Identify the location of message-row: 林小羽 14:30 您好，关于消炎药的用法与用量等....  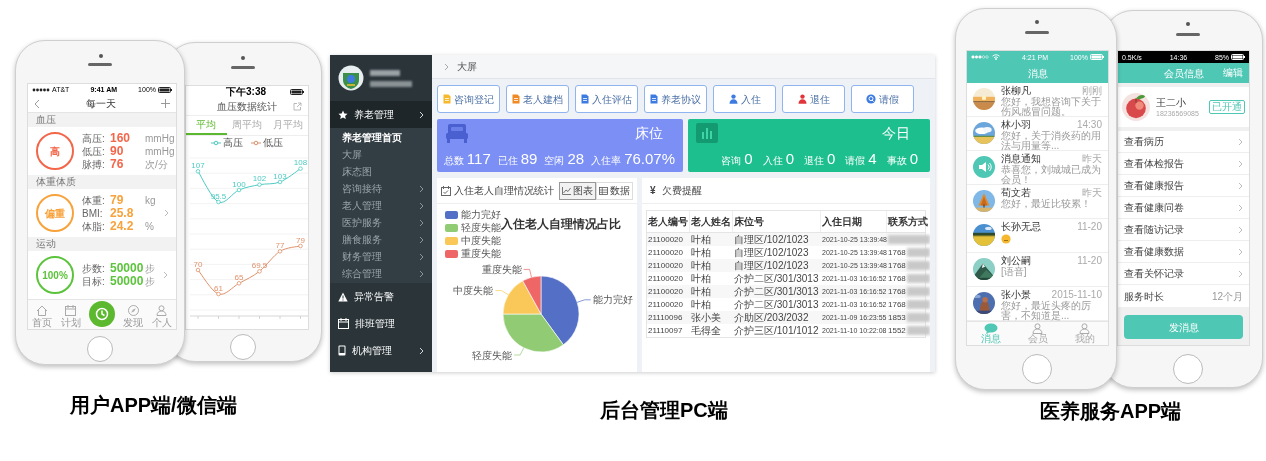
(1037, 134).